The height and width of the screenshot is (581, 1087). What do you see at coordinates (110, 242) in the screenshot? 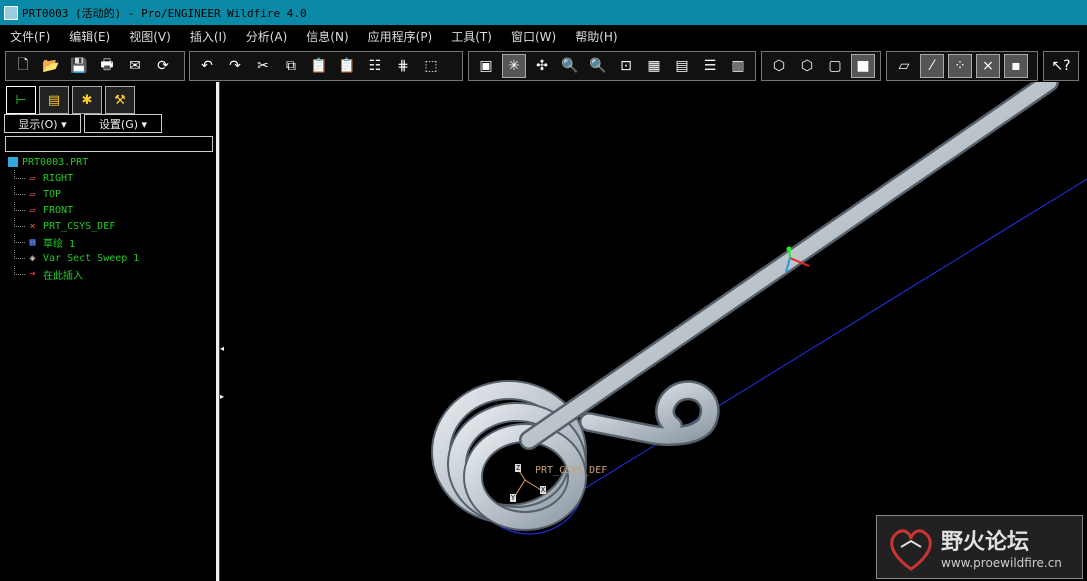
I see `tree-item-sketch: ▦ 草绘 1` at bounding box center [110, 242].